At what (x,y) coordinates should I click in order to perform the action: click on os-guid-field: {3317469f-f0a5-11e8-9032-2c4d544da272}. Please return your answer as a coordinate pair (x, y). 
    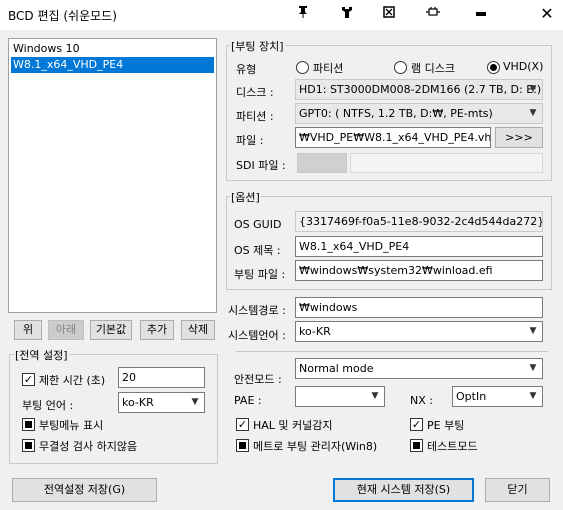
    Looking at the image, I should click on (419, 221).